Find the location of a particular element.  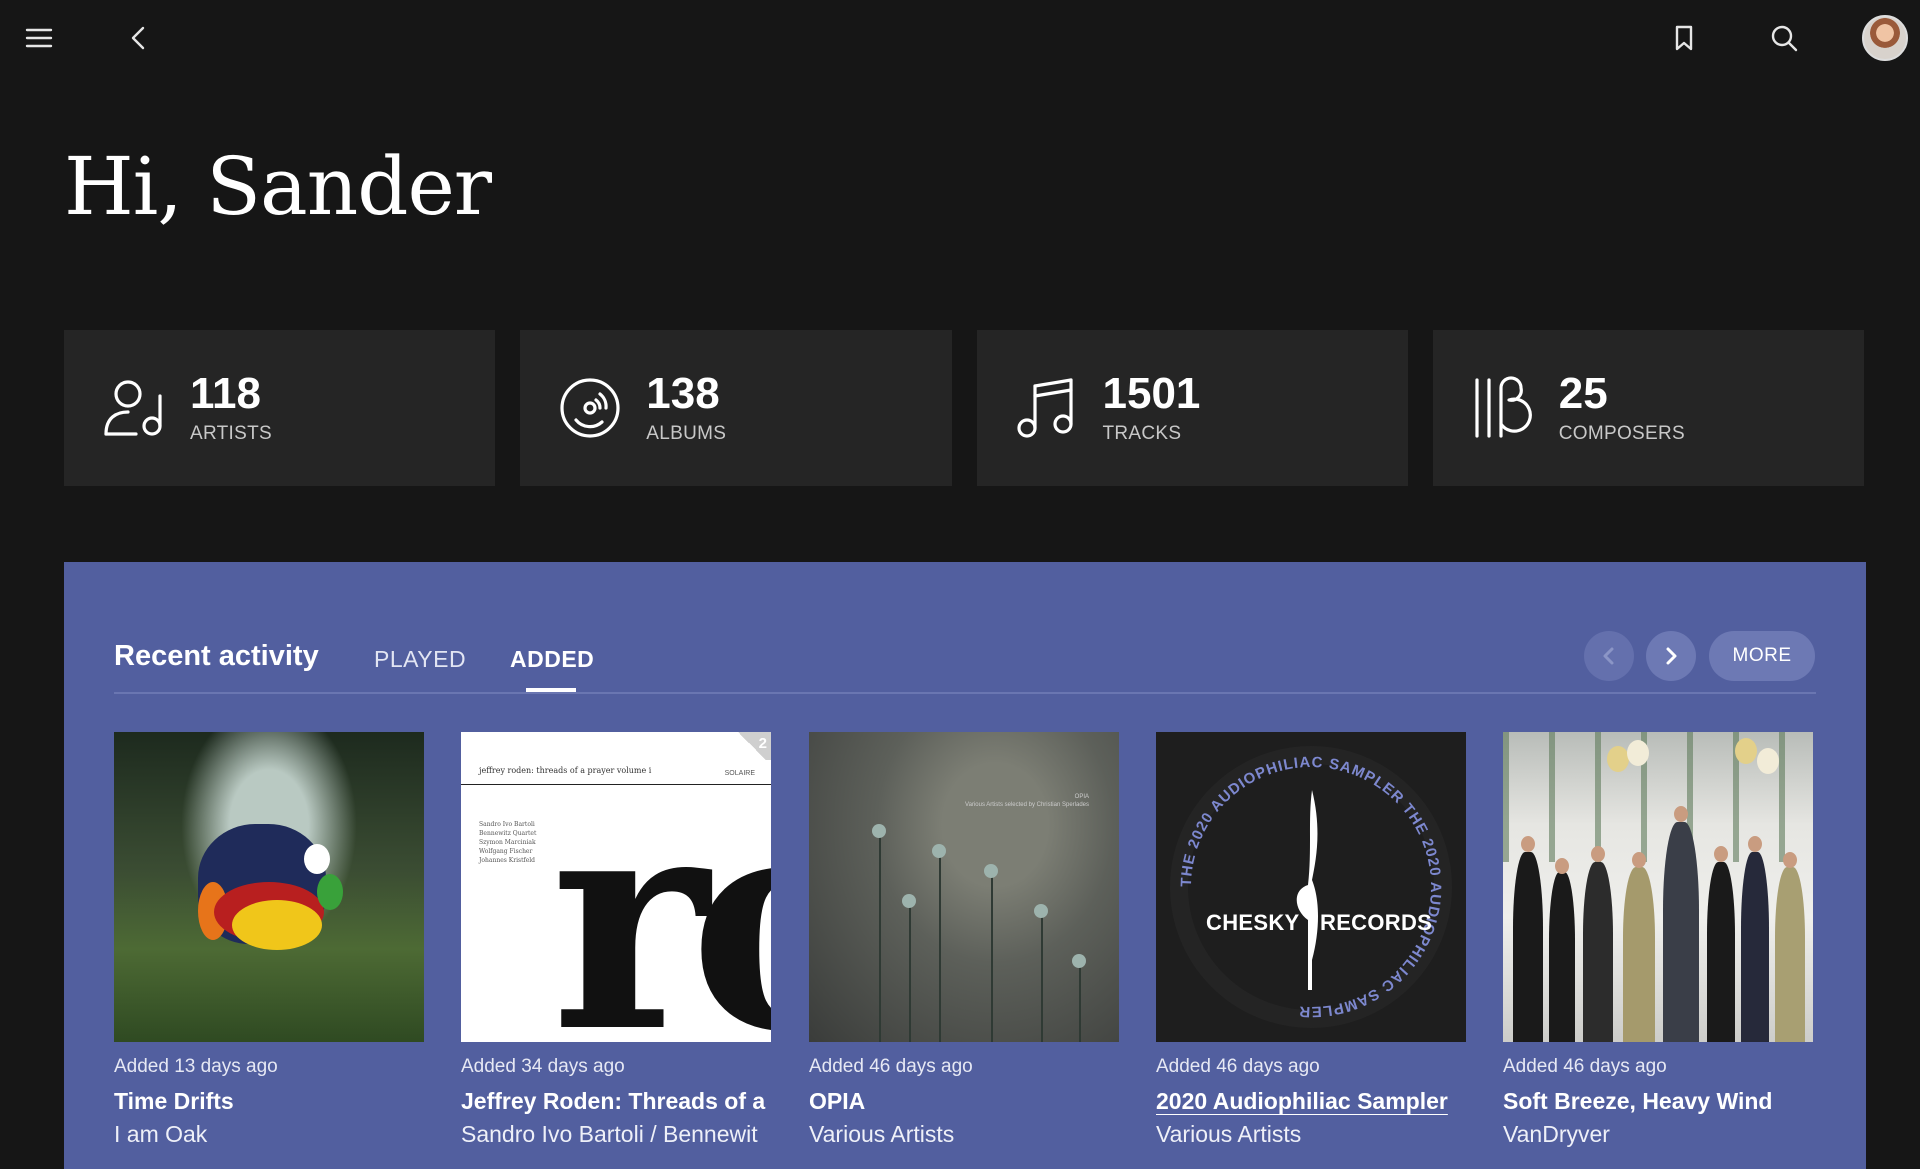

cover-label-left: CHESKY is located at coordinates (1253, 922).